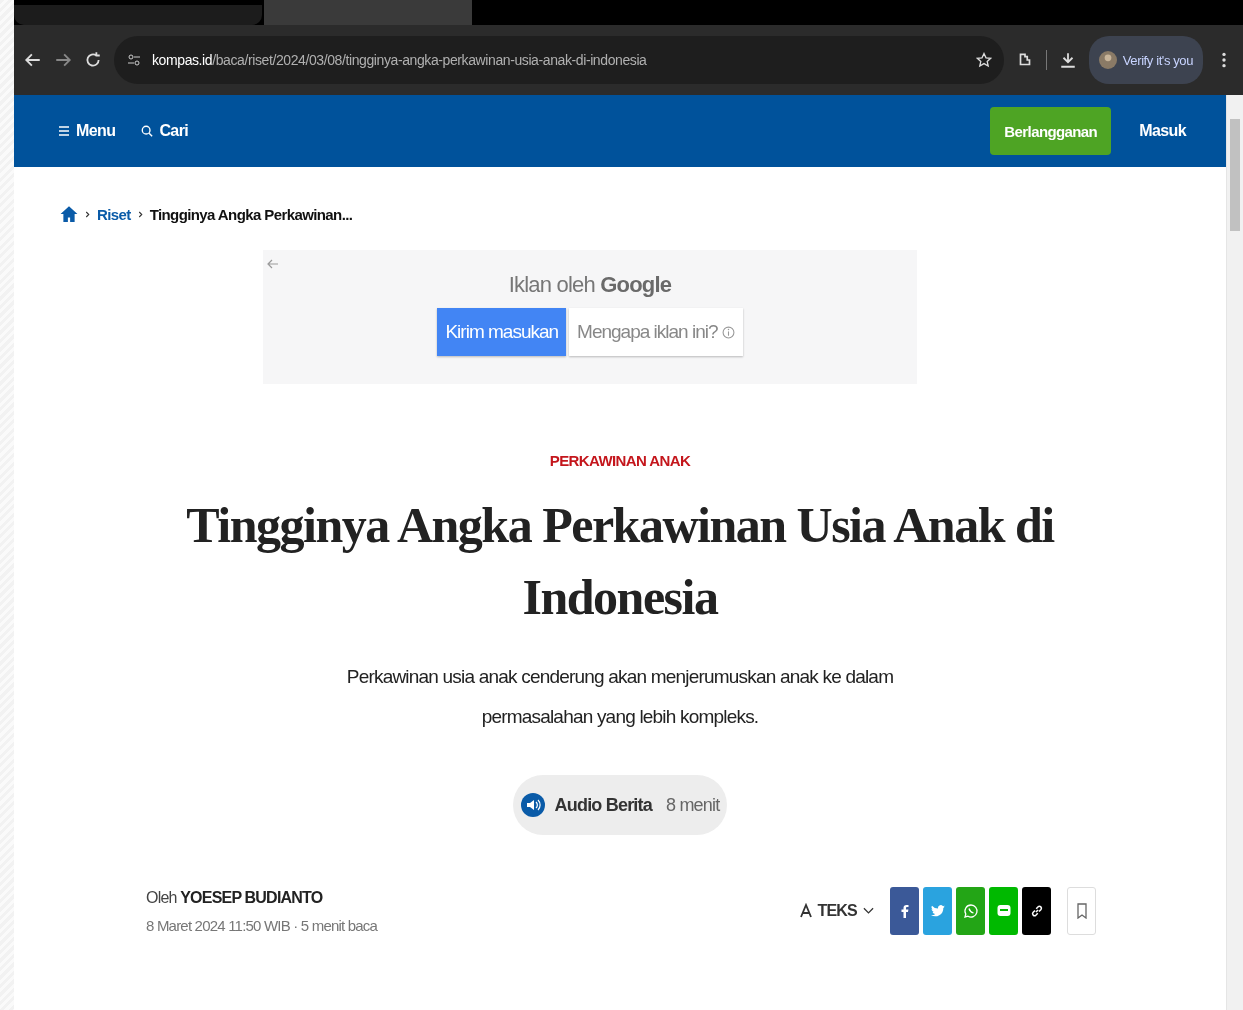 The height and width of the screenshot is (1010, 1243). Describe the element at coordinates (134, 60) in the screenshot. I see `site-settings-icon` at that location.